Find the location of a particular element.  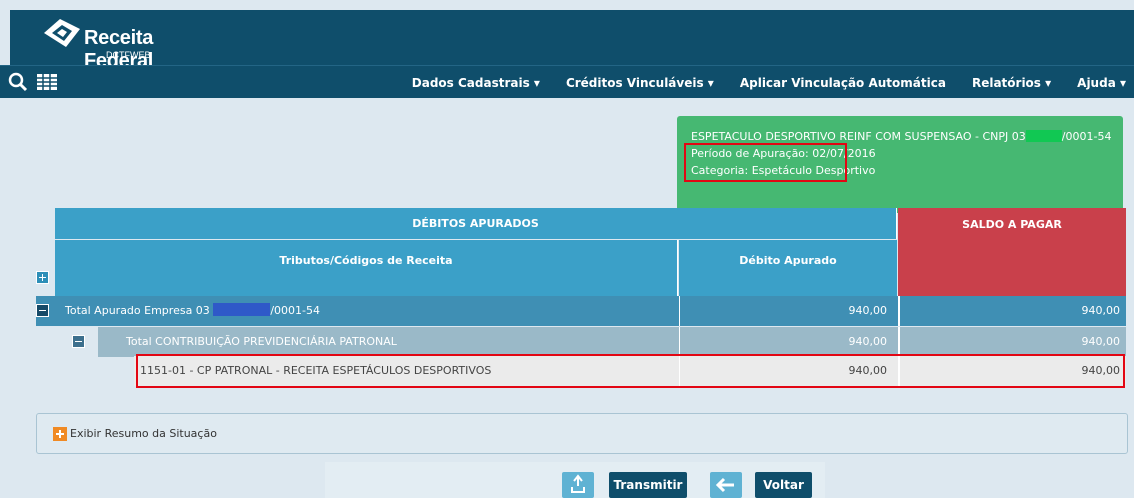

header-saldo-a-pagar: SALDO A PAGAR is located at coordinates (1012, 252).